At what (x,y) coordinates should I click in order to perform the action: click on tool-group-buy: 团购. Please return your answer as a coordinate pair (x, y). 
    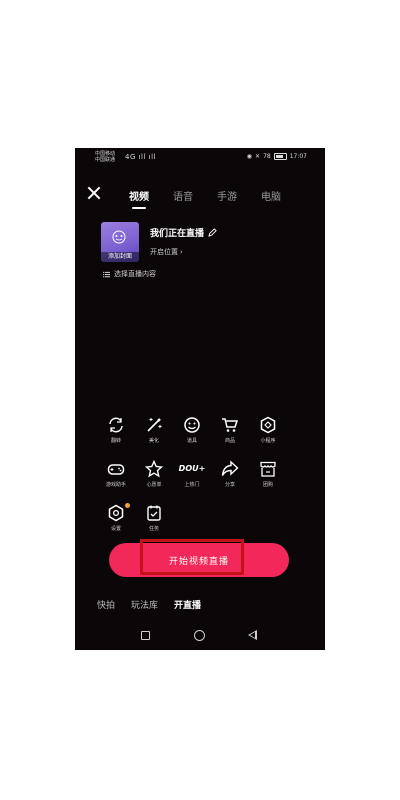
    Looking at the image, I should click on (268, 474).